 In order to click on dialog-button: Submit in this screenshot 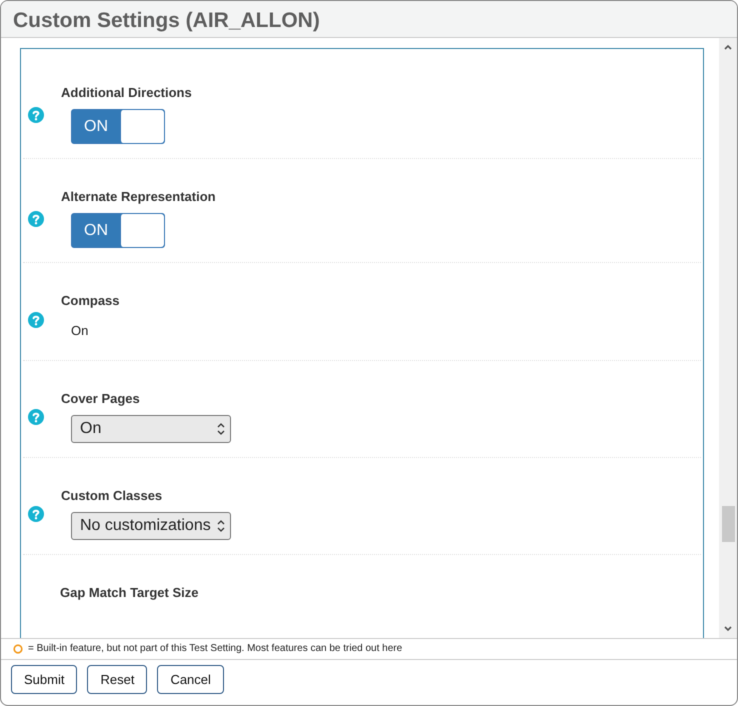, I will do `click(44, 679)`.